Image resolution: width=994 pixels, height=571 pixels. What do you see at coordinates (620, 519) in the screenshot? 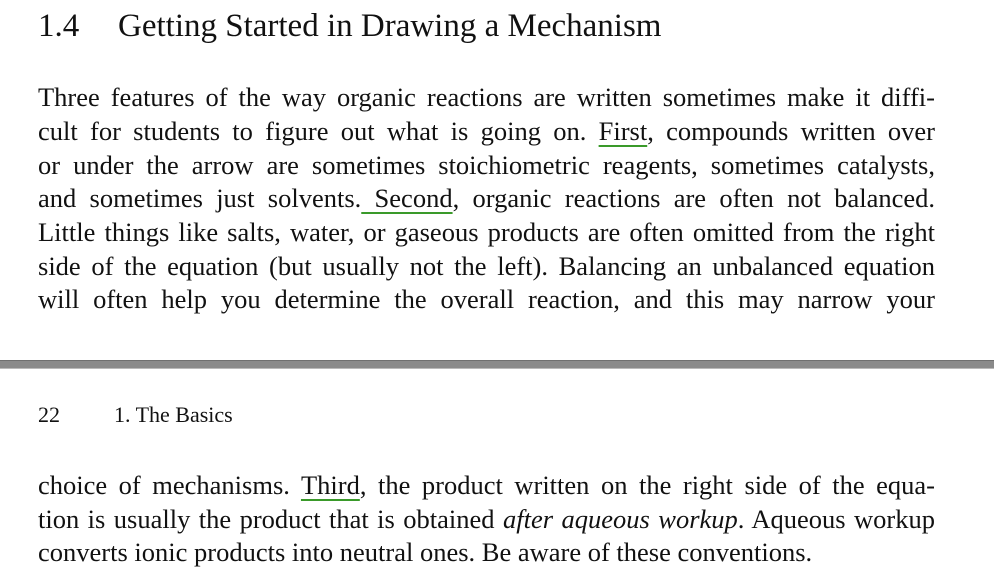
I see `emphasis-after-aqueous-workup: after aqueous workup` at bounding box center [620, 519].